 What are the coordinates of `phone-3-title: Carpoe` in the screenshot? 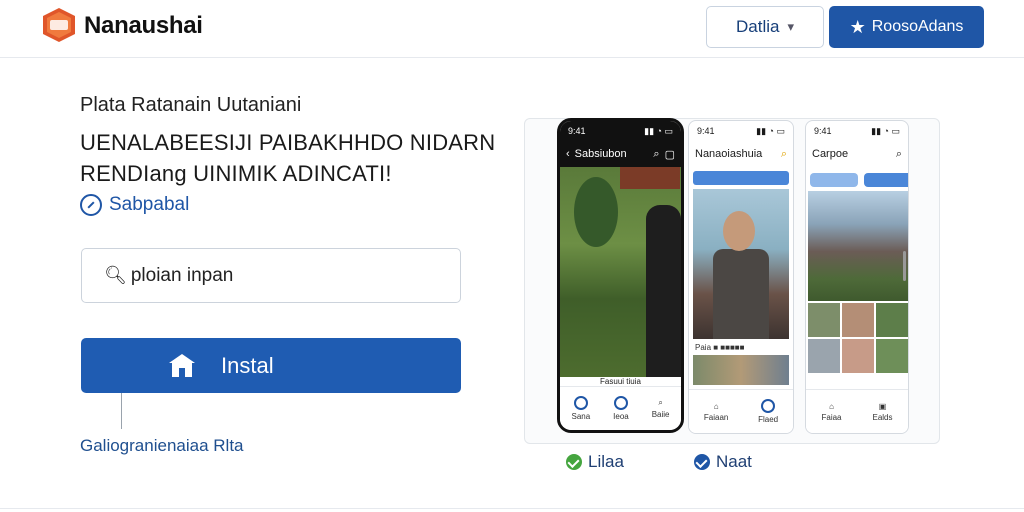 It's located at (830, 154).